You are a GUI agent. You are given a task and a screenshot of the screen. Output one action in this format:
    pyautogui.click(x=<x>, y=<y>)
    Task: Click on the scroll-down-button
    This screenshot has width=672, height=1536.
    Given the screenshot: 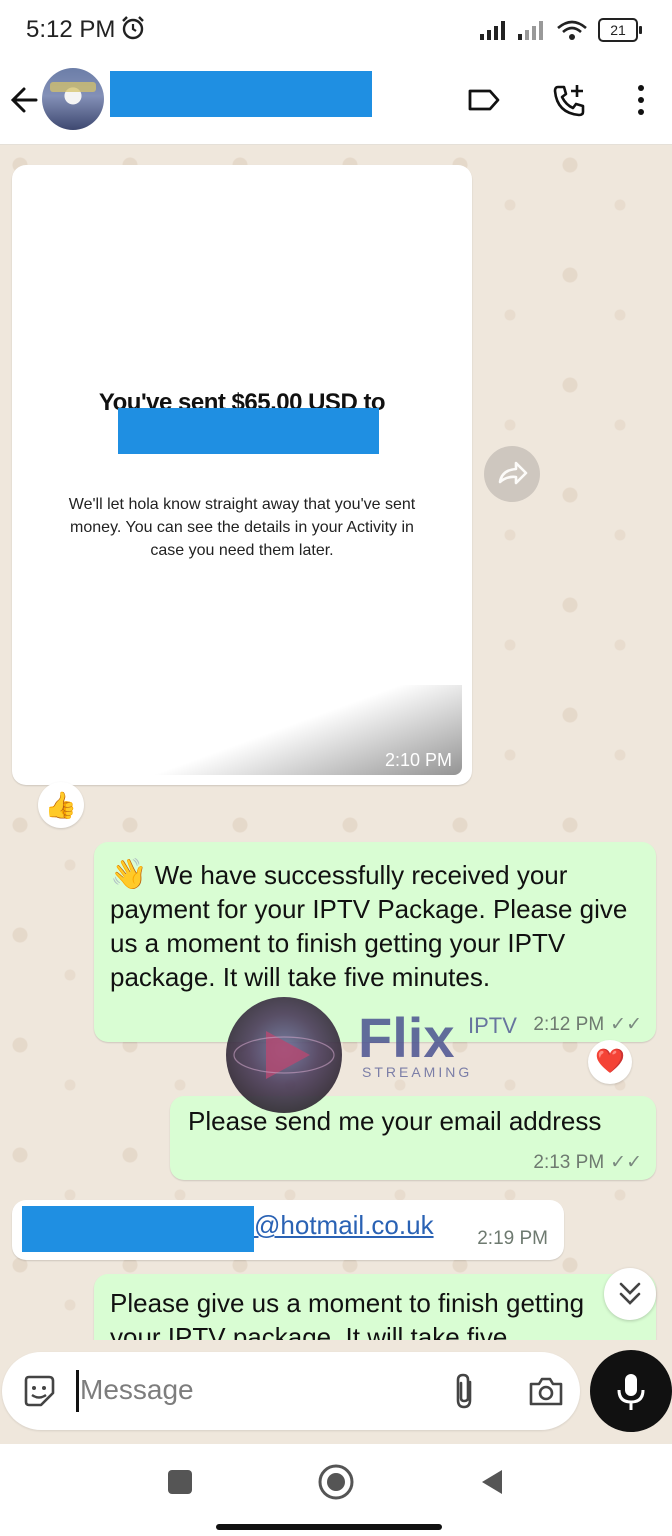 What is the action you would take?
    pyautogui.click(x=630, y=1294)
    